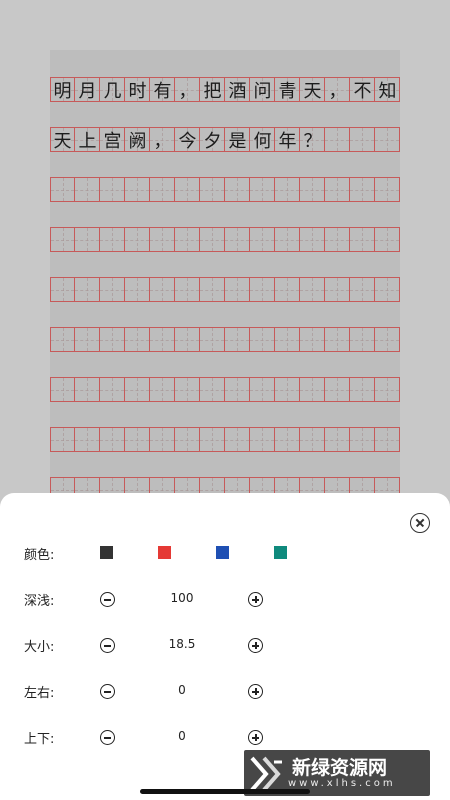  Describe the element at coordinates (87, 141) in the screenshot. I see `glyph: 上` at that location.